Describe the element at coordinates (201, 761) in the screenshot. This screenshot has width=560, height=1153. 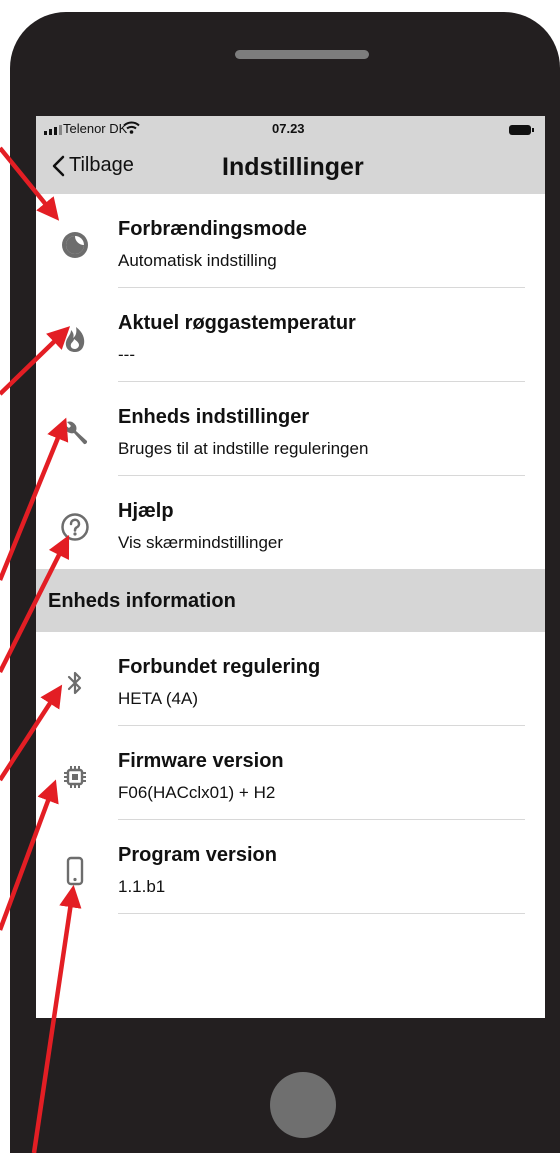
I see `row-title: Firmware version` at that location.